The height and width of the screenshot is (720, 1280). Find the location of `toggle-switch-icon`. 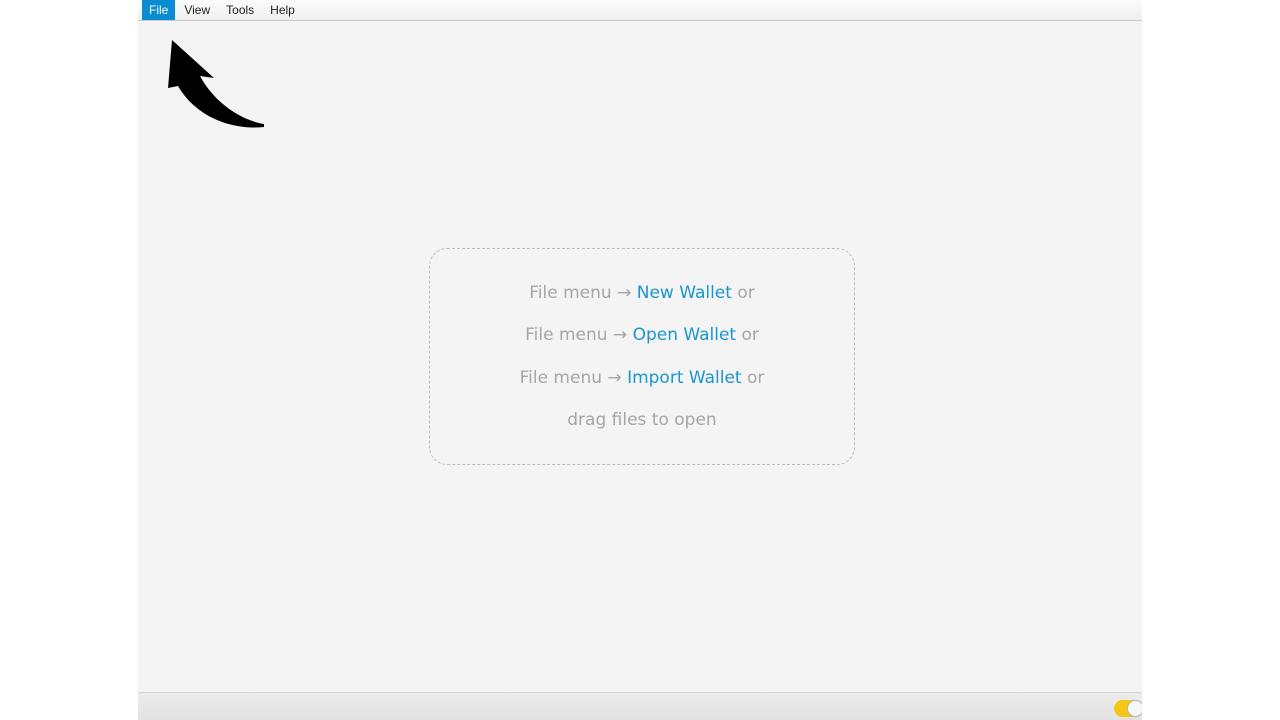

toggle-switch-icon is located at coordinates (1128, 708).